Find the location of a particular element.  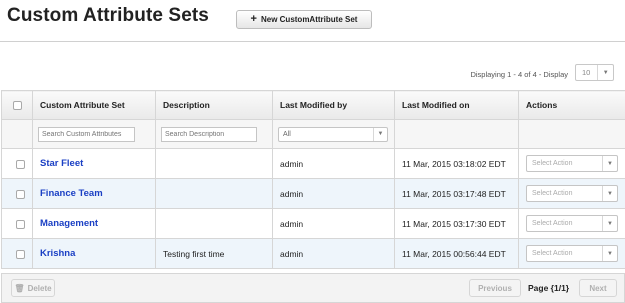

delete-button: 🗑 Delete is located at coordinates (33, 288).